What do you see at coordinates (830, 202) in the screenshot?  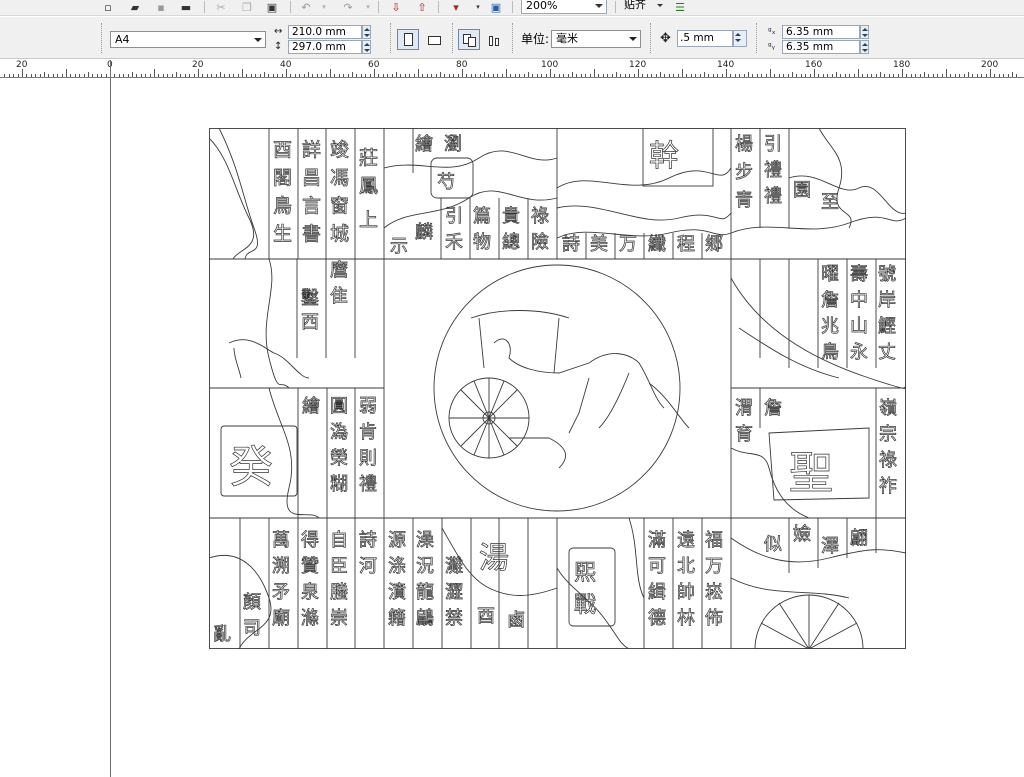 I see `svg-text: 至` at bounding box center [830, 202].